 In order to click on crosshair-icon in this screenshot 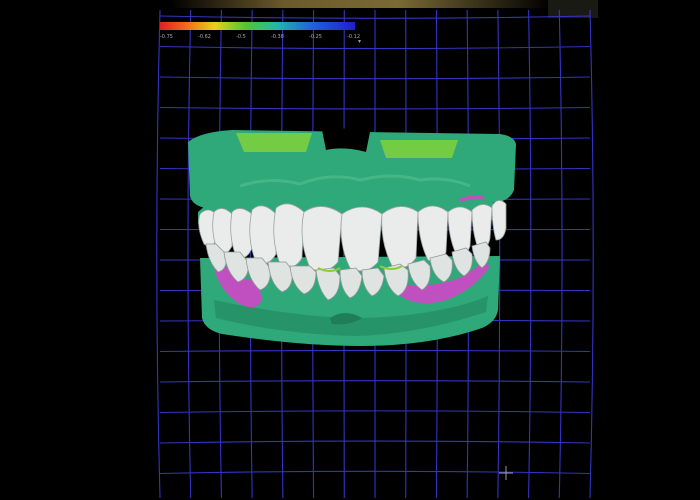, I will do `click(506, 473)`.